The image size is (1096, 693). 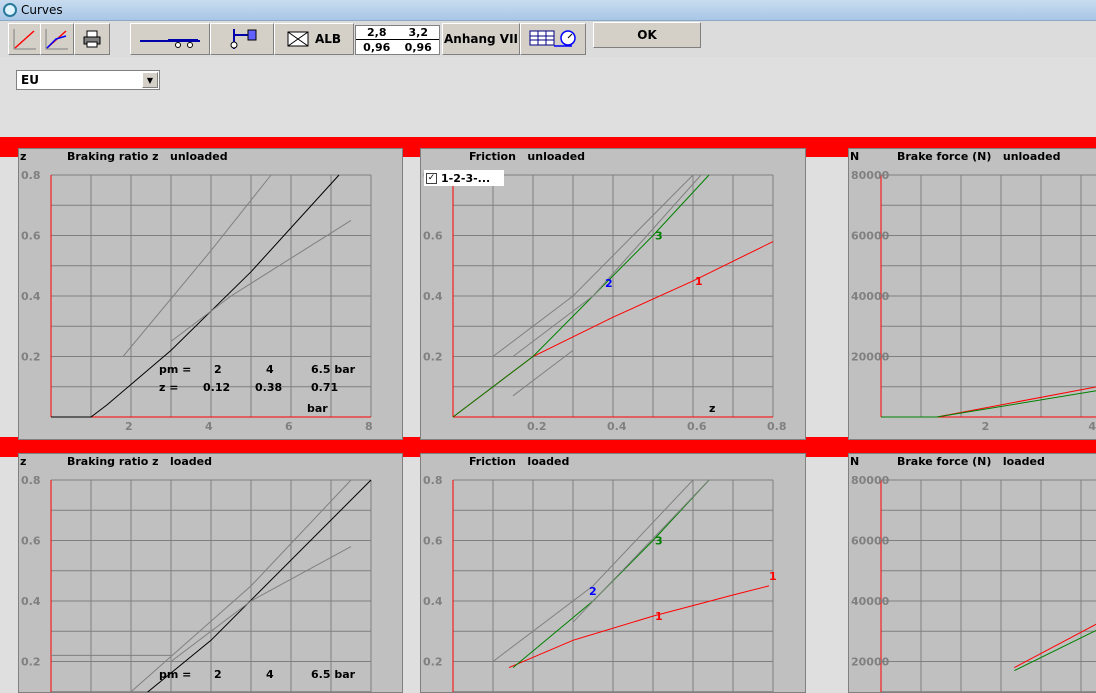 I want to click on brake-valve-icon, so click(x=243, y=39).